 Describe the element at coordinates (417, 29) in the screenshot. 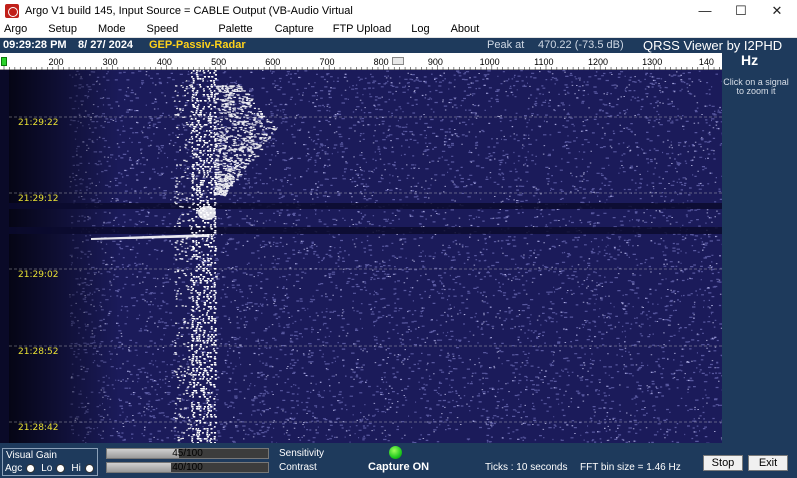

I see `menu-log: Log` at that location.